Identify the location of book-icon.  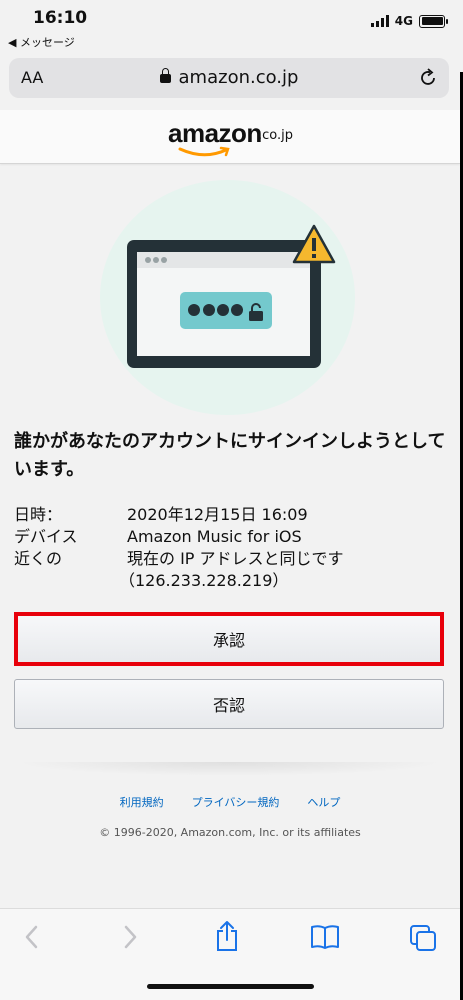
(325, 937).